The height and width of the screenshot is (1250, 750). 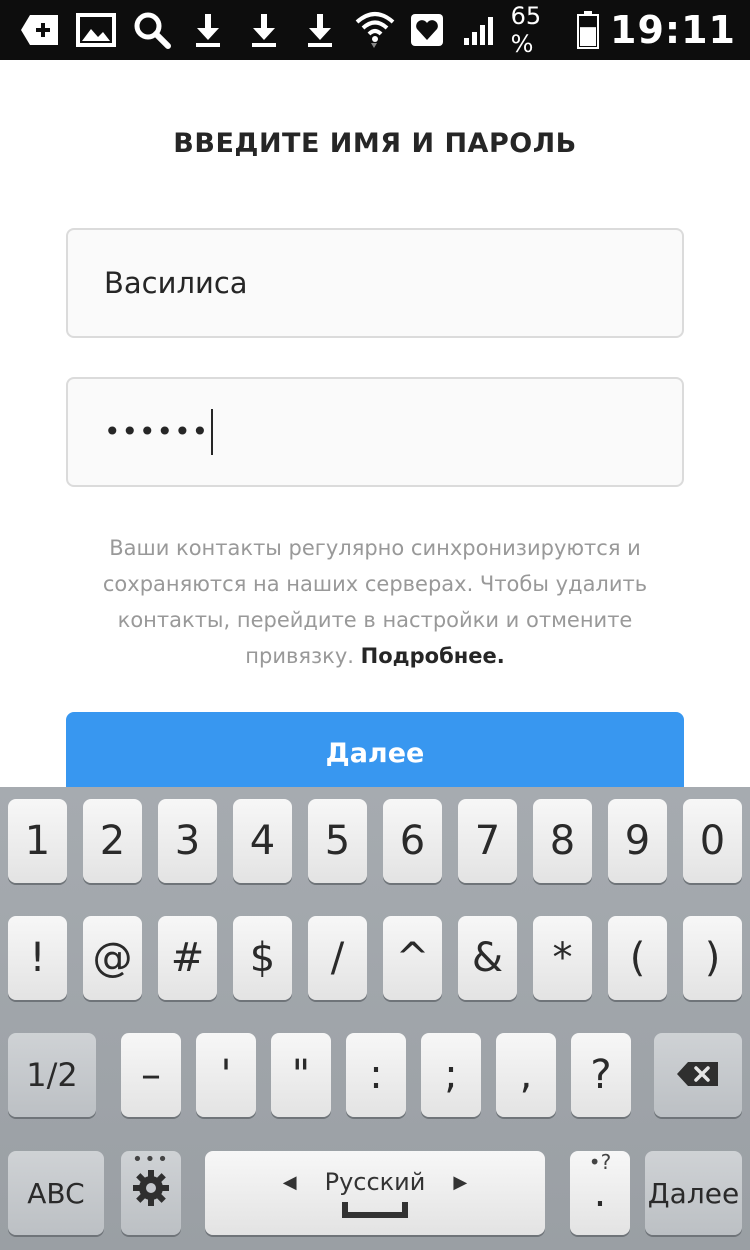 I want to click on key-row1-4: 5, so click(x=337, y=841).